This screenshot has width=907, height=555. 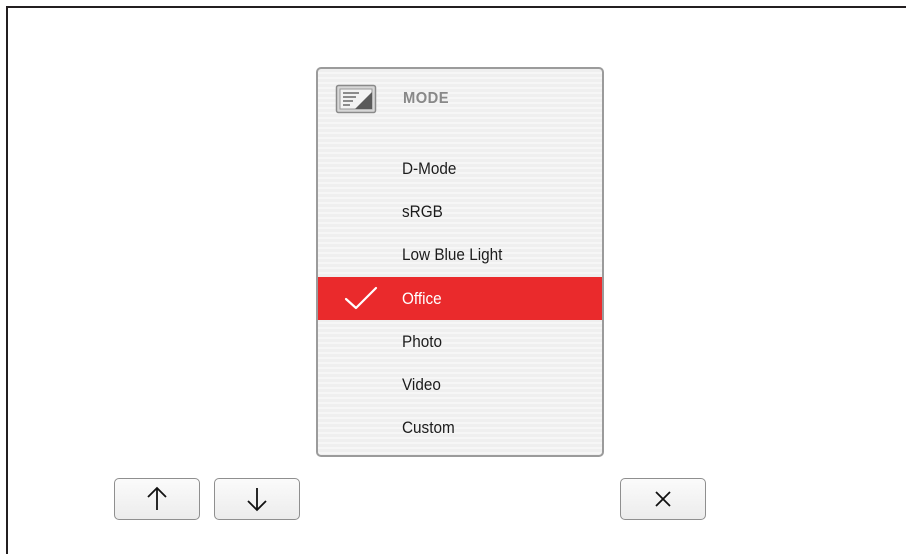 What do you see at coordinates (356, 99) in the screenshot?
I see `picture-mode-icon` at bounding box center [356, 99].